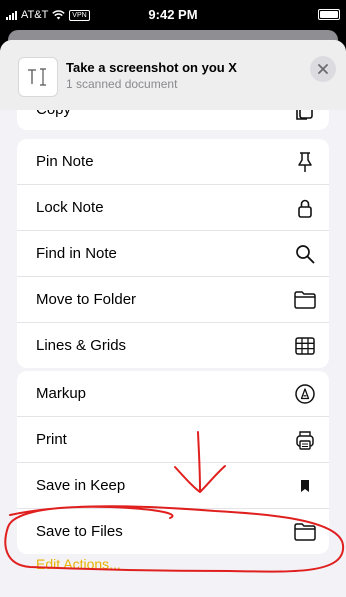 This screenshot has width=346, height=597. I want to click on action-row-save-in-keep: Save in Keep, so click(173, 486).